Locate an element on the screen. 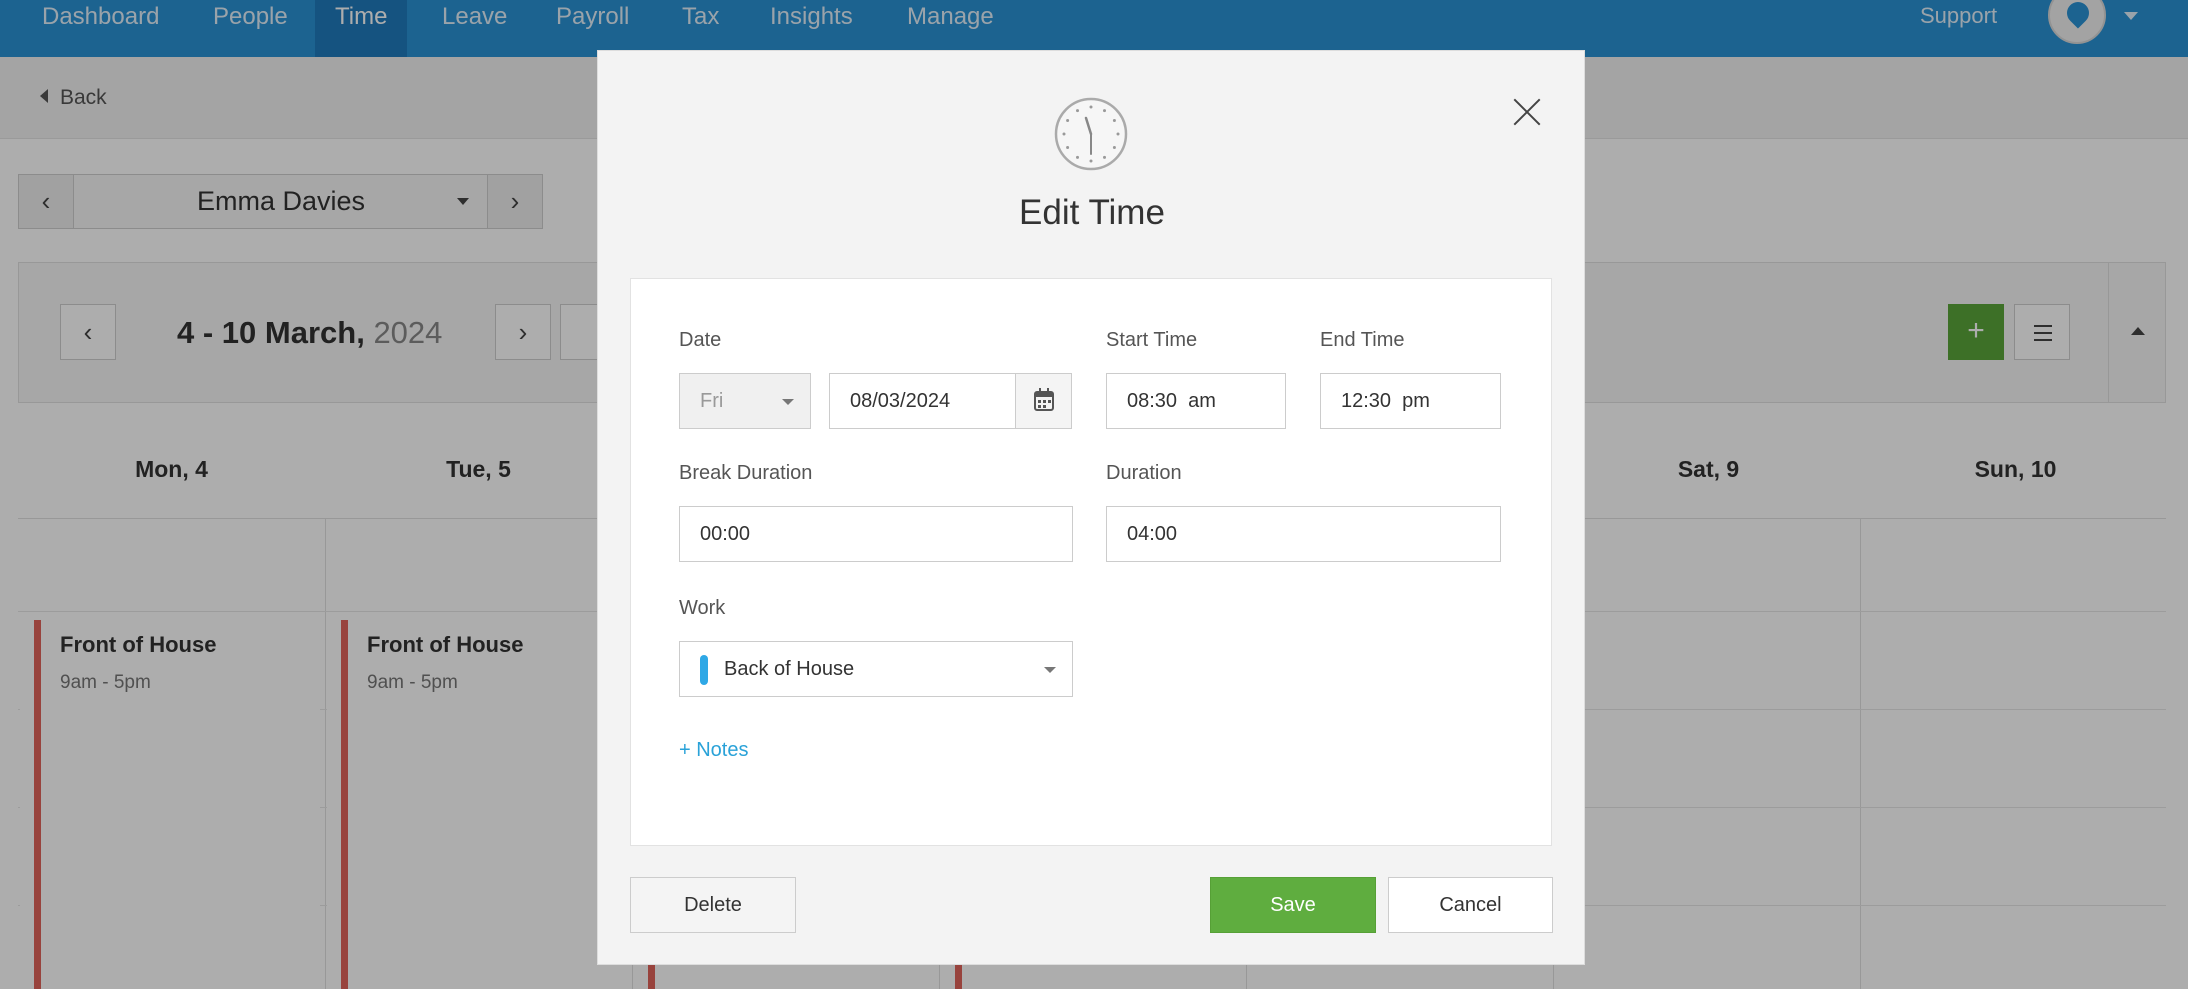  work-select: Back of House is located at coordinates (876, 669).